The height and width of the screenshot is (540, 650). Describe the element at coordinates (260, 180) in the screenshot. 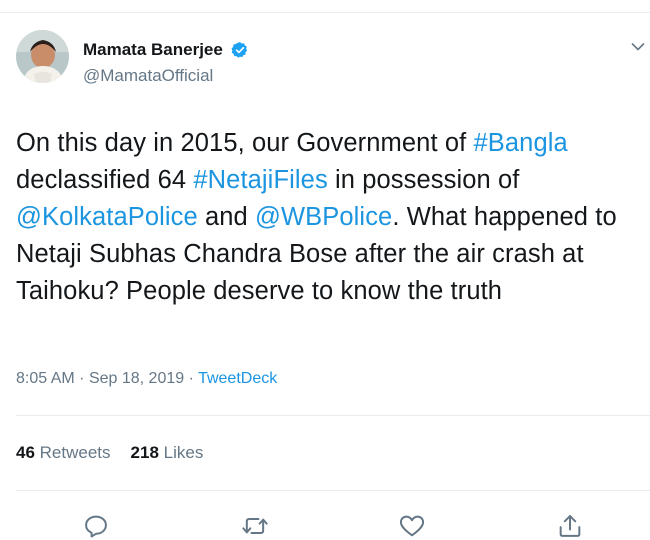

I see `hashtag-link: #NetajiFiles` at that location.